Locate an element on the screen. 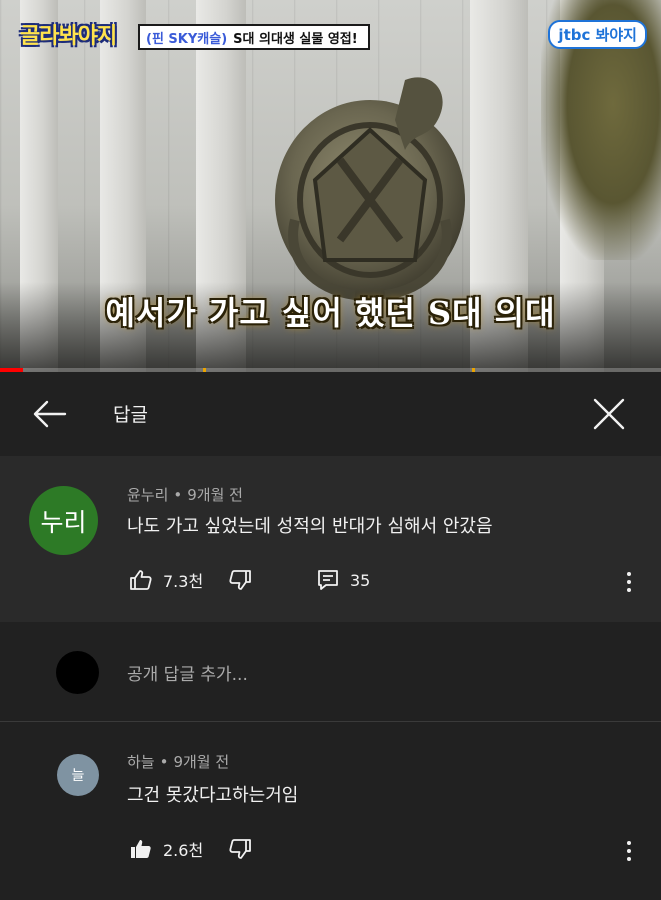 The image size is (661, 900). comment-text: 그건 못갔다고하는거임 is located at coordinates (213, 795).